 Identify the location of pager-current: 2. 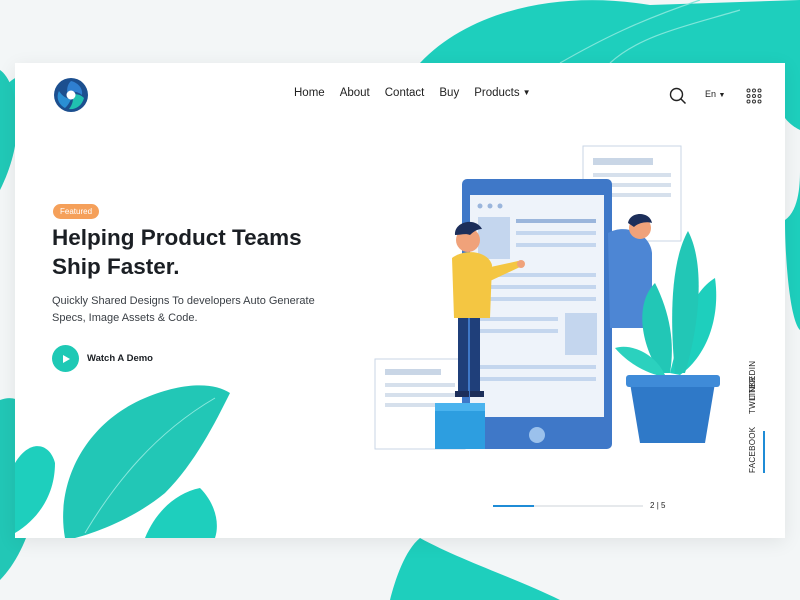
(652, 505).